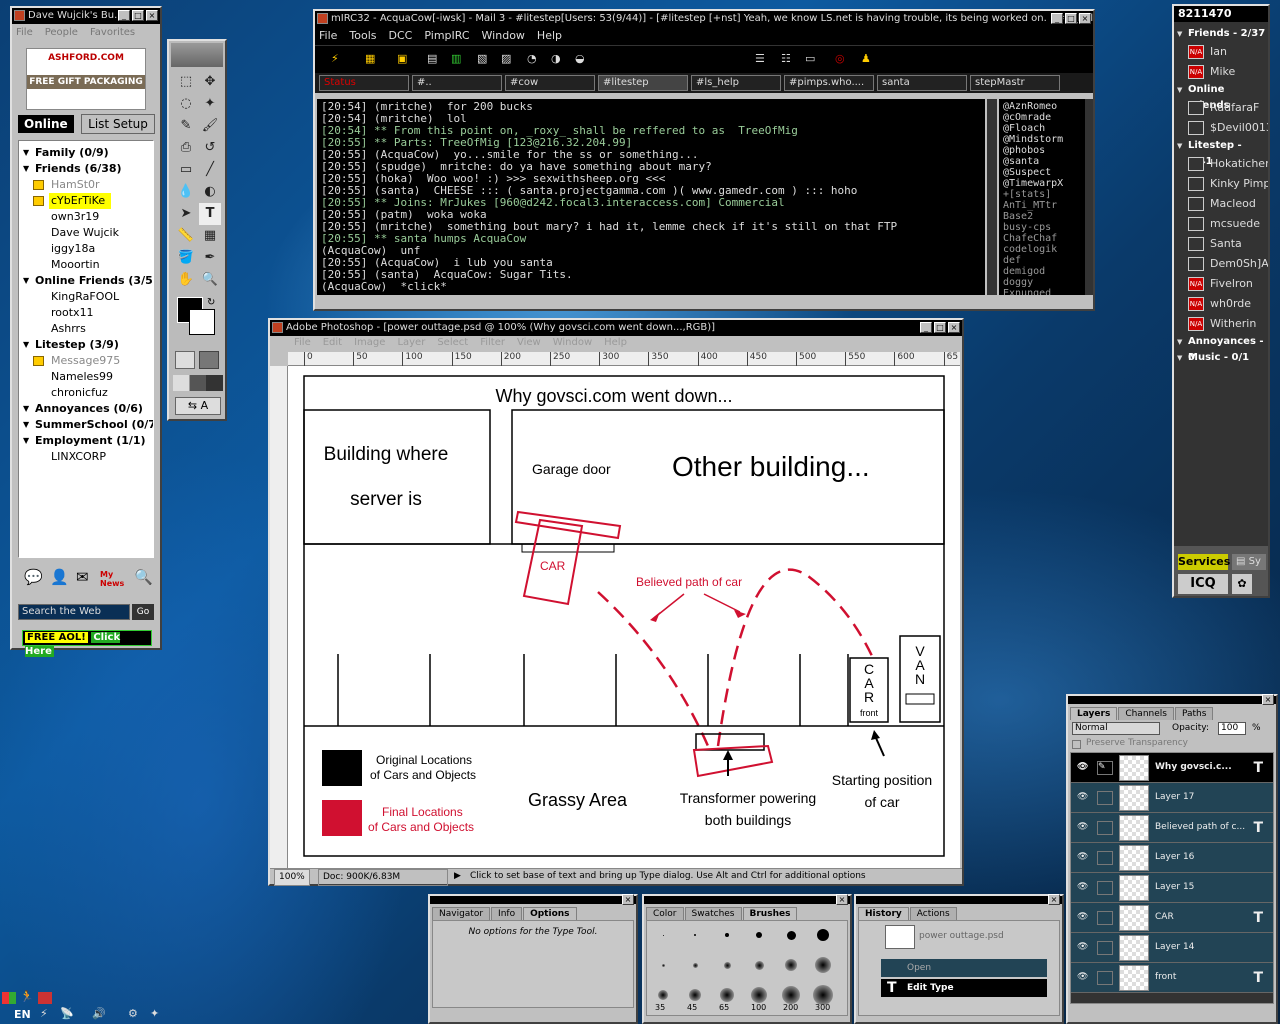  What do you see at coordinates (210, 214) in the screenshot?
I see `type-tool-icon: T` at bounding box center [210, 214].